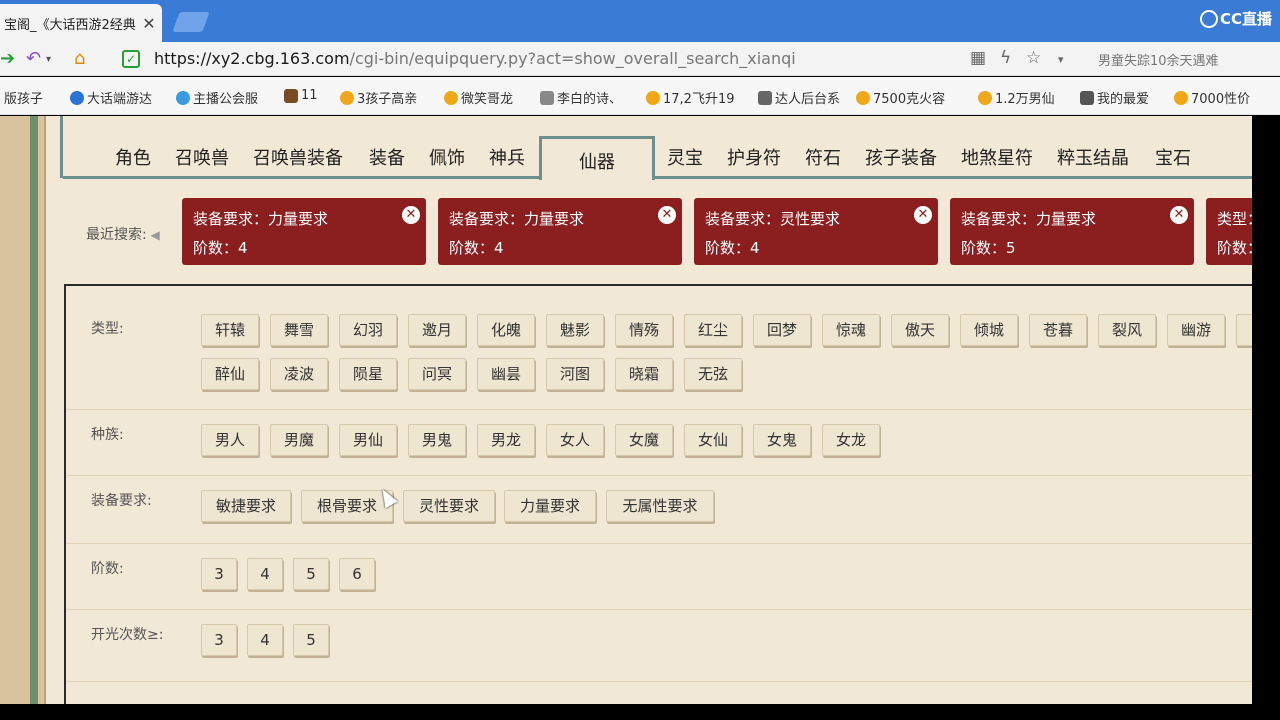 This screenshot has height=720, width=1280. What do you see at coordinates (299, 374) in the screenshot?
I see `type-option: 凌波` at bounding box center [299, 374].